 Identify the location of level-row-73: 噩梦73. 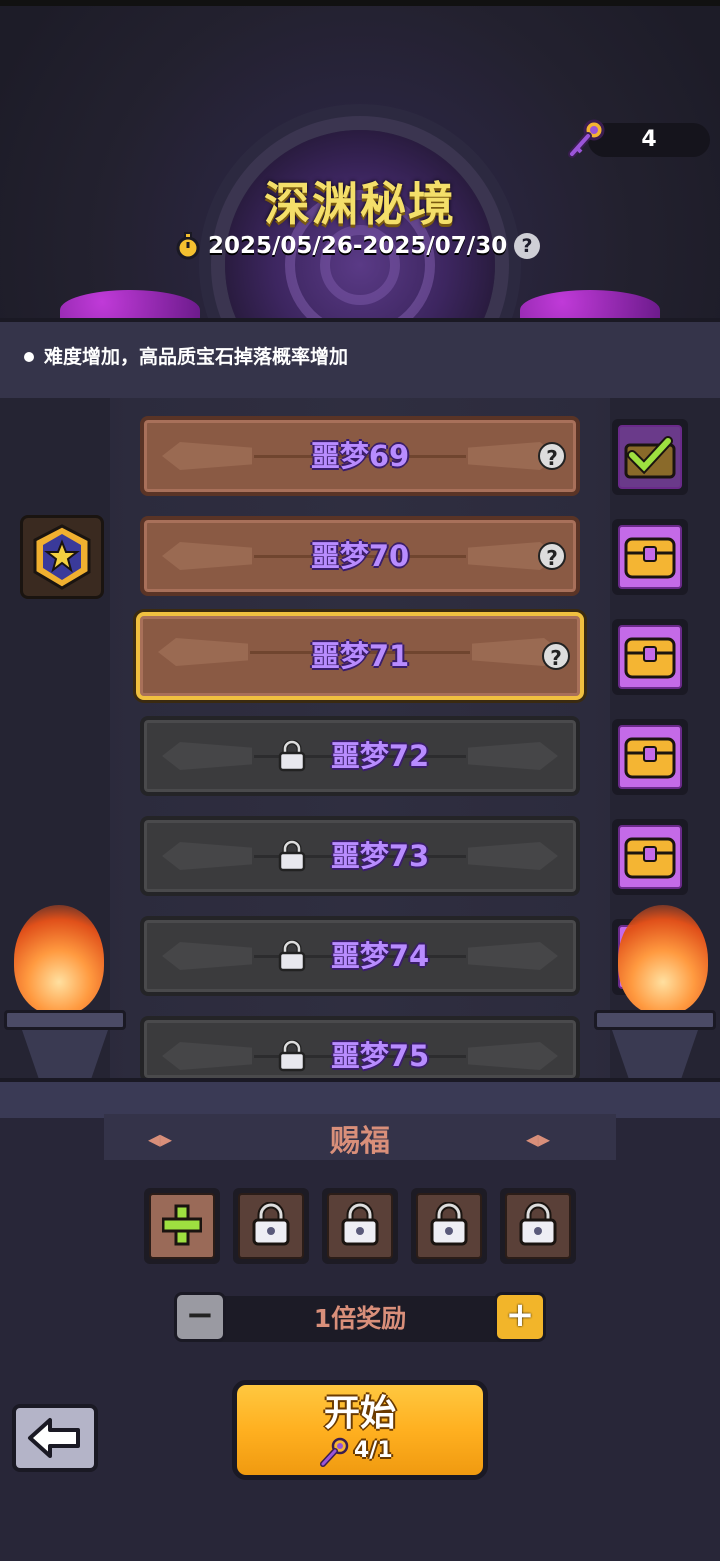
(360, 856).